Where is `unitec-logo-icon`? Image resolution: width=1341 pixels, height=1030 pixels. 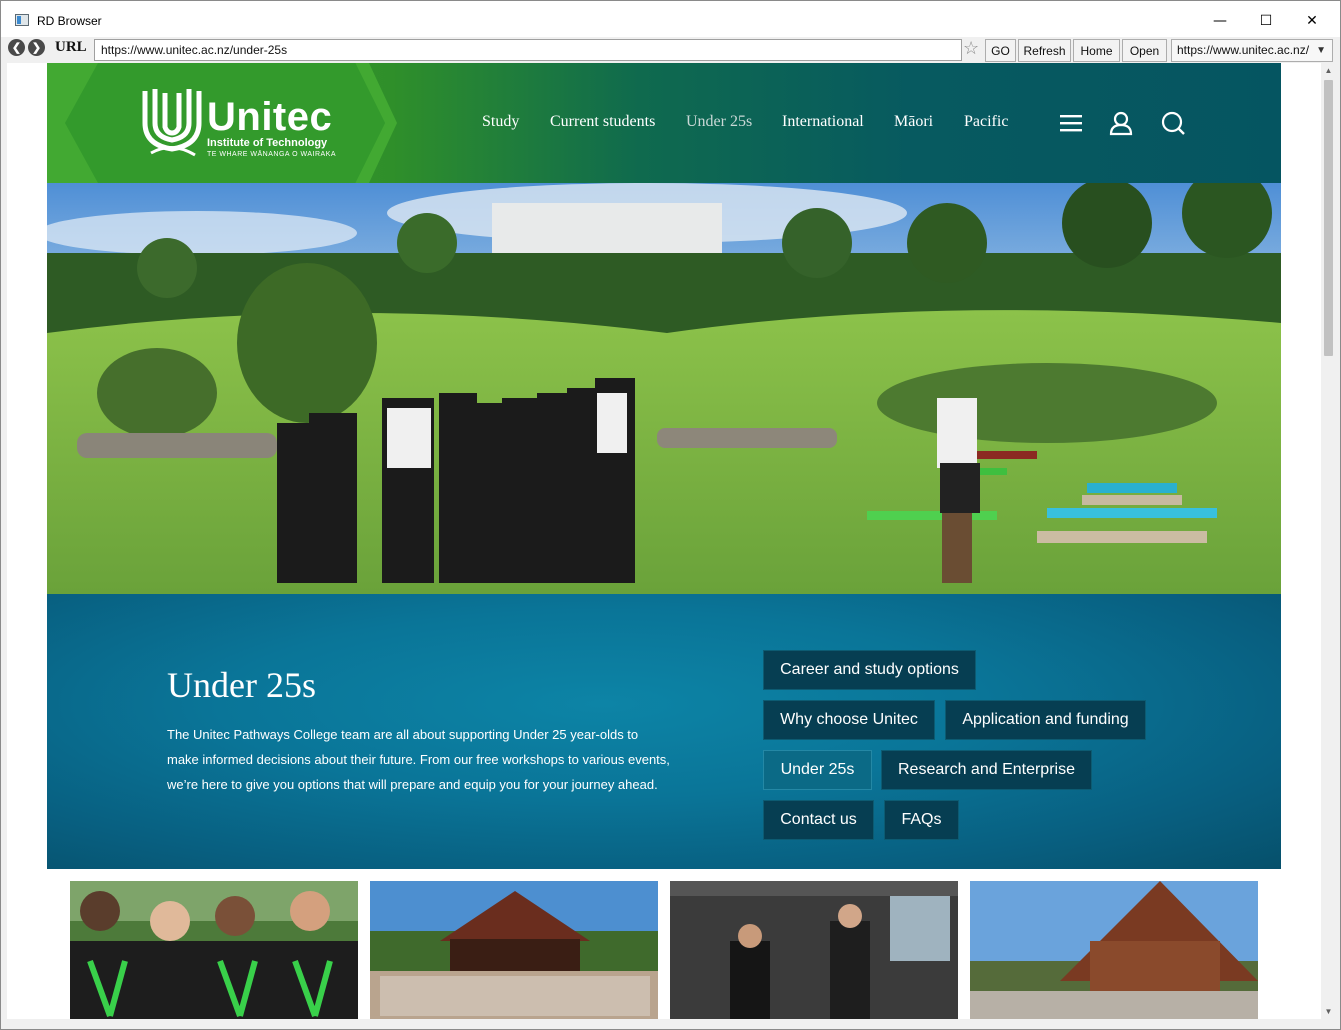
unitec-logo-icon is located at coordinates (172, 123).